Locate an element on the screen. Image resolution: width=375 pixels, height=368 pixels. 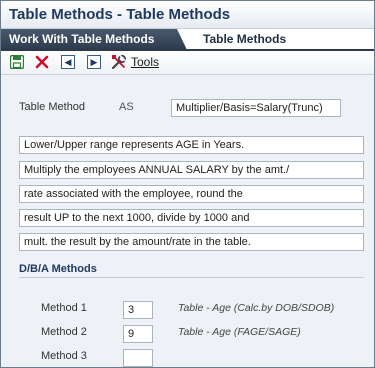
method-3-label: Method 3 is located at coordinates (64, 356).